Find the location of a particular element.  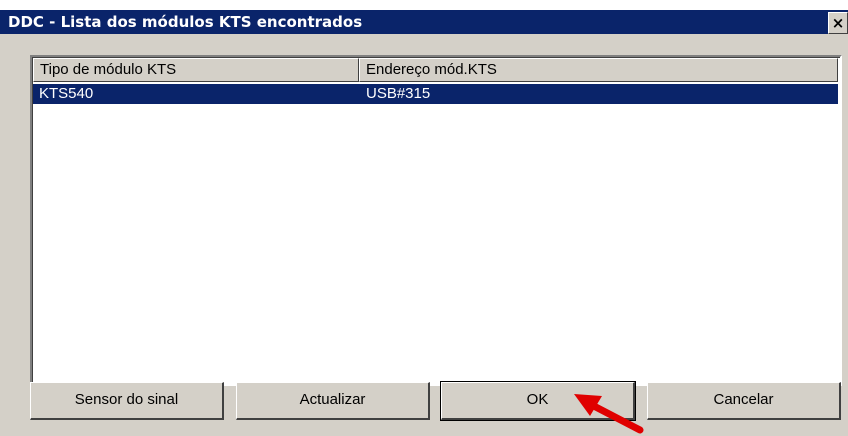

close-button: × is located at coordinates (838, 23).